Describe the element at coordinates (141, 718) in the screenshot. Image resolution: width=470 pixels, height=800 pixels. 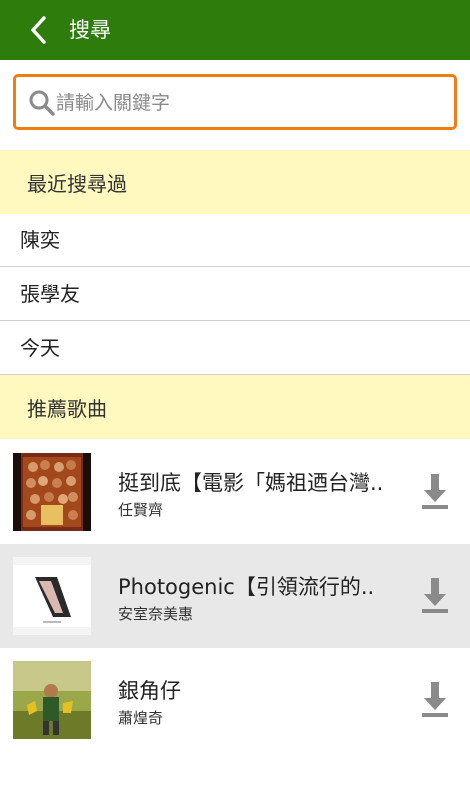
I see `song-artist: 蕭煌奇` at that location.